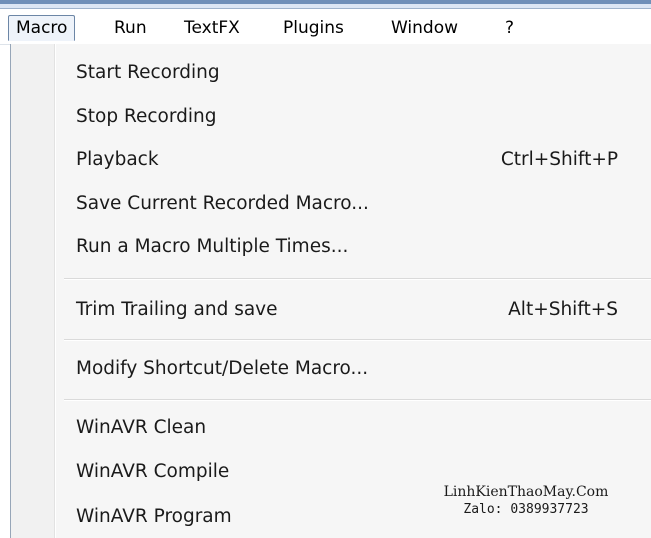  Describe the element at coordinates (146, 116) in the screenshot. I see `menu-item-label: Stop Recording` at that location.